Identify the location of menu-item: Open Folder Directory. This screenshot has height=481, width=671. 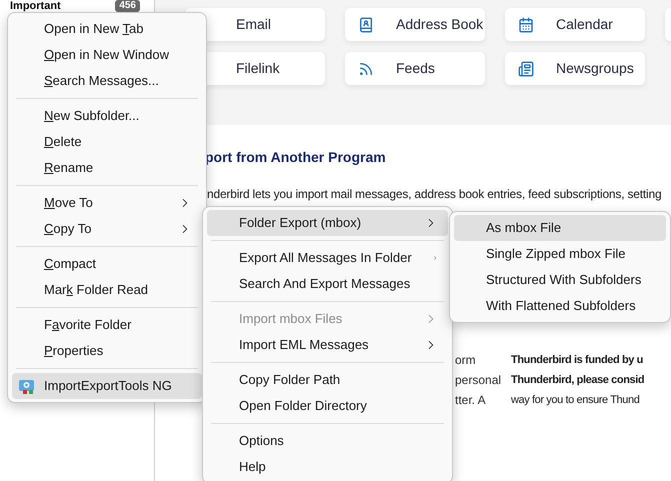
(327, 406).